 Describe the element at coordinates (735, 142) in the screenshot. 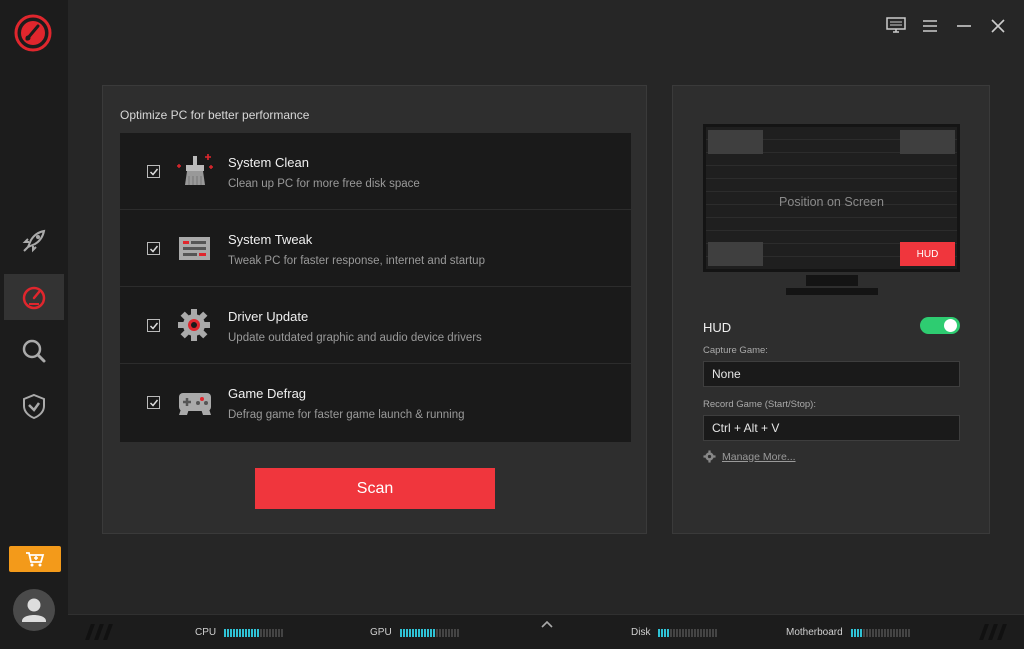

I see `position-top-left` at that location.